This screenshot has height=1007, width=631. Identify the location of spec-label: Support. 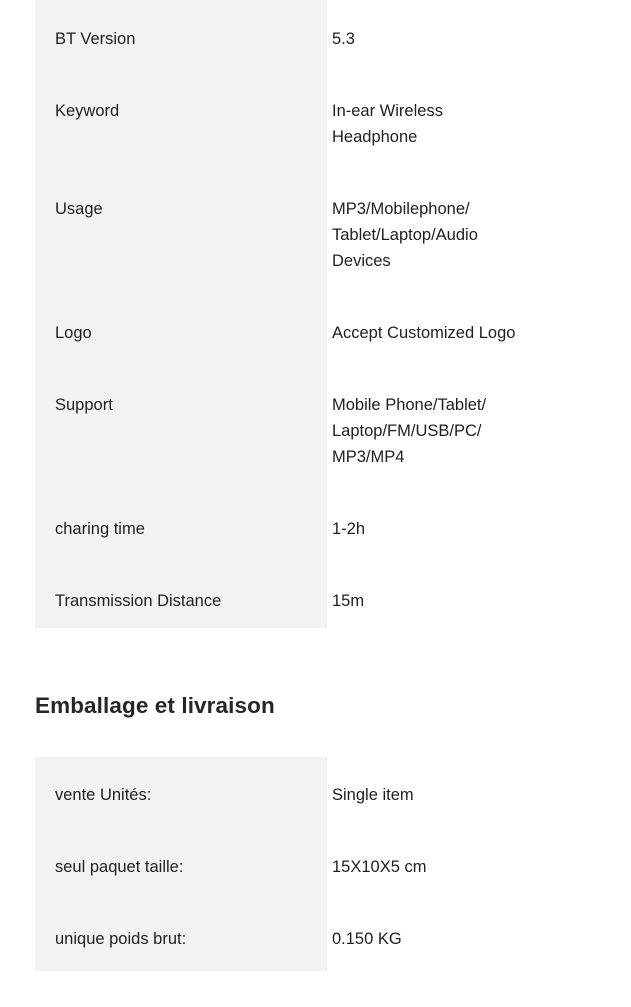
(84, 405).